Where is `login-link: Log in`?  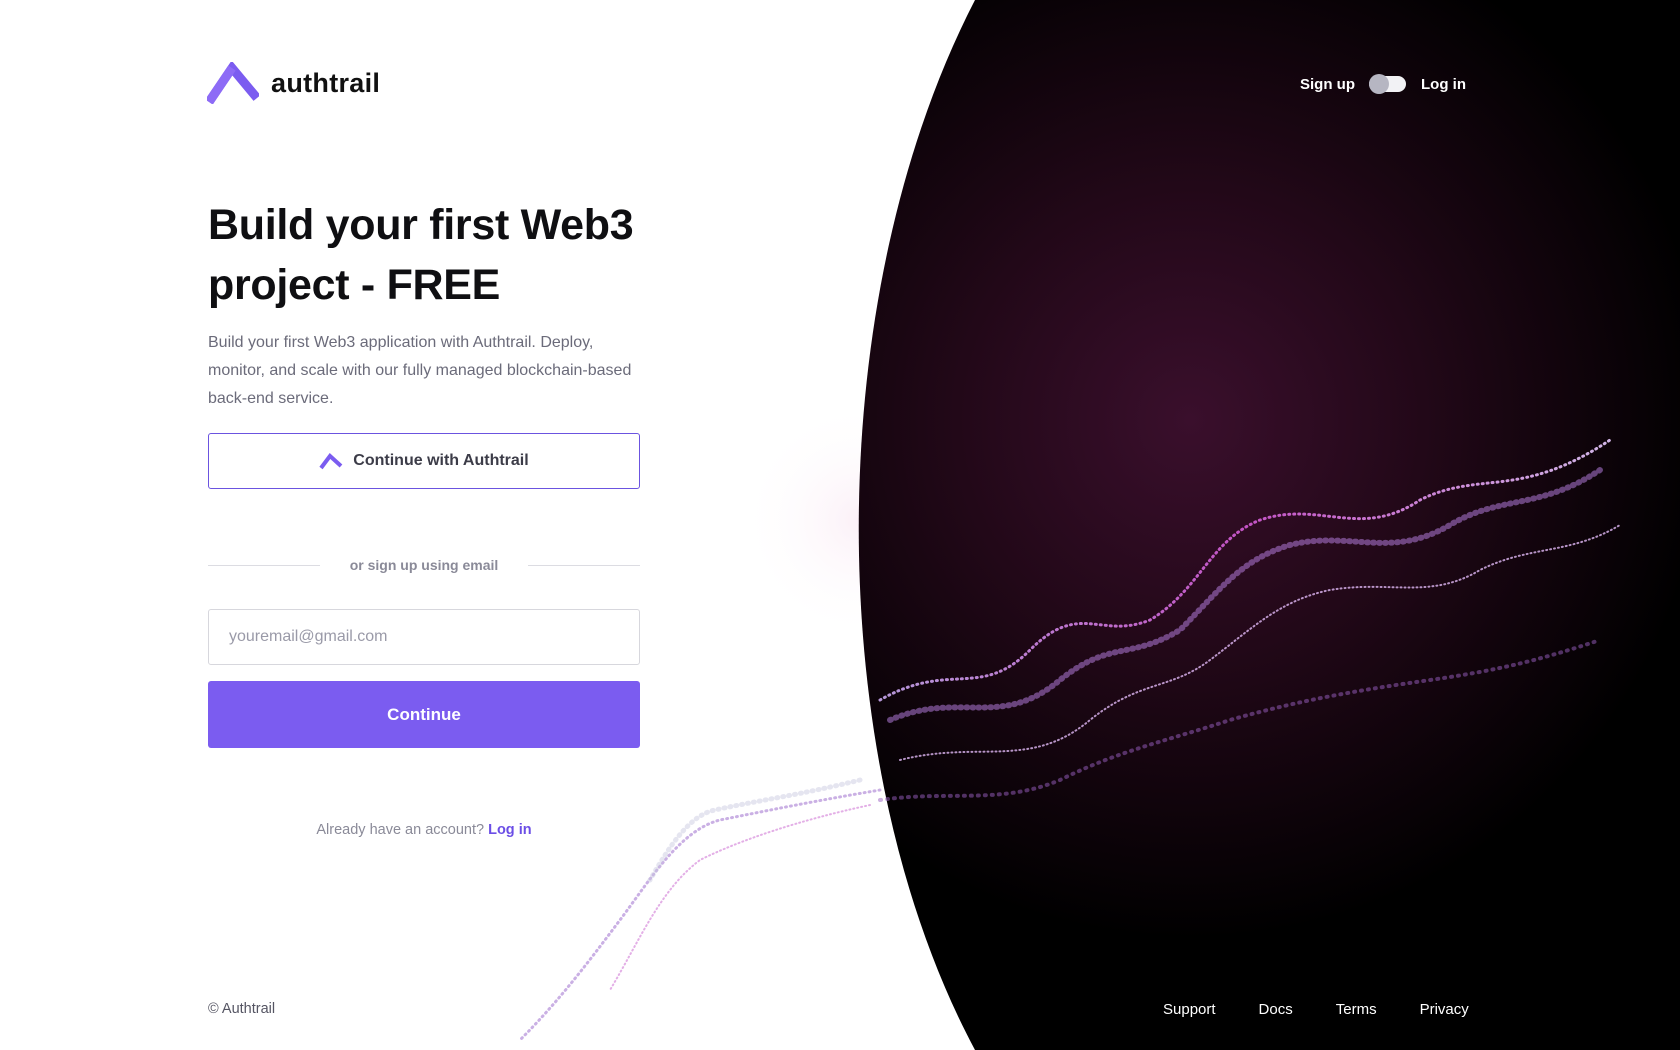
login-link: Log in is located at coordinates (510, 830).